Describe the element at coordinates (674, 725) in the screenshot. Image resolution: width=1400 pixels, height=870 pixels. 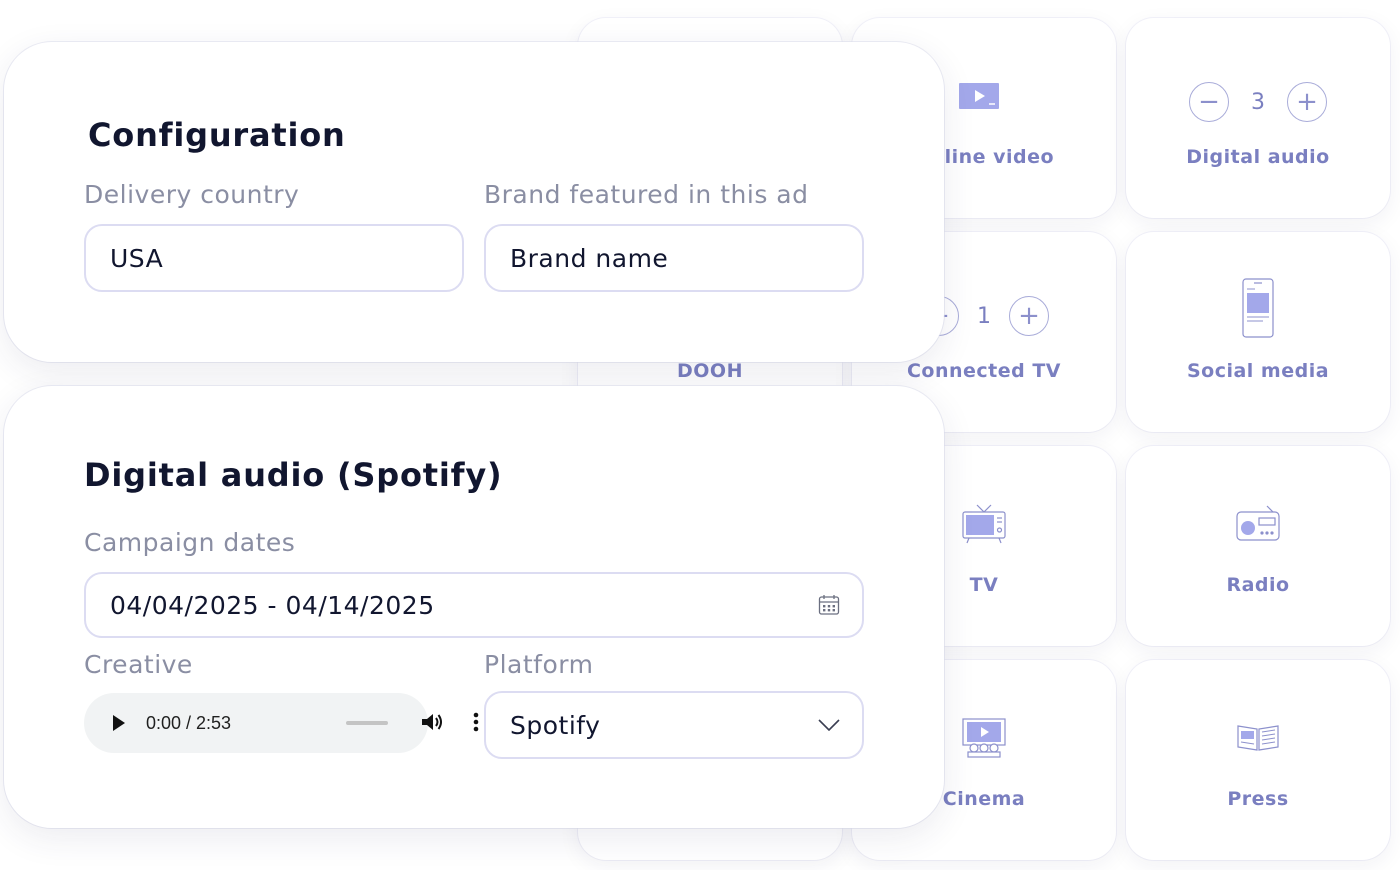
I see `platform-select: Spotify` at that location.